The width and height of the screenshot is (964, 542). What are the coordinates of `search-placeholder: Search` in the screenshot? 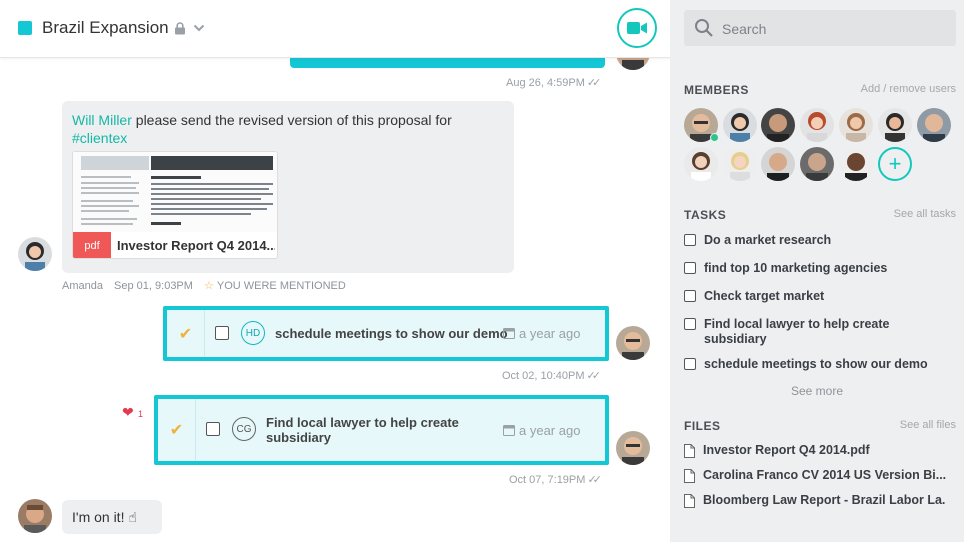 It's located at (744, 29).